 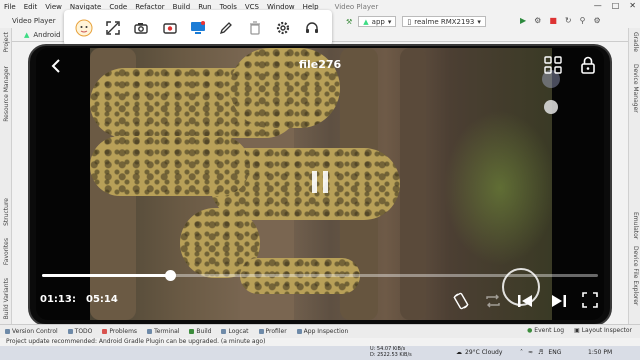 I want to click on tab-todo: TODO, so click(x=80, y=331).